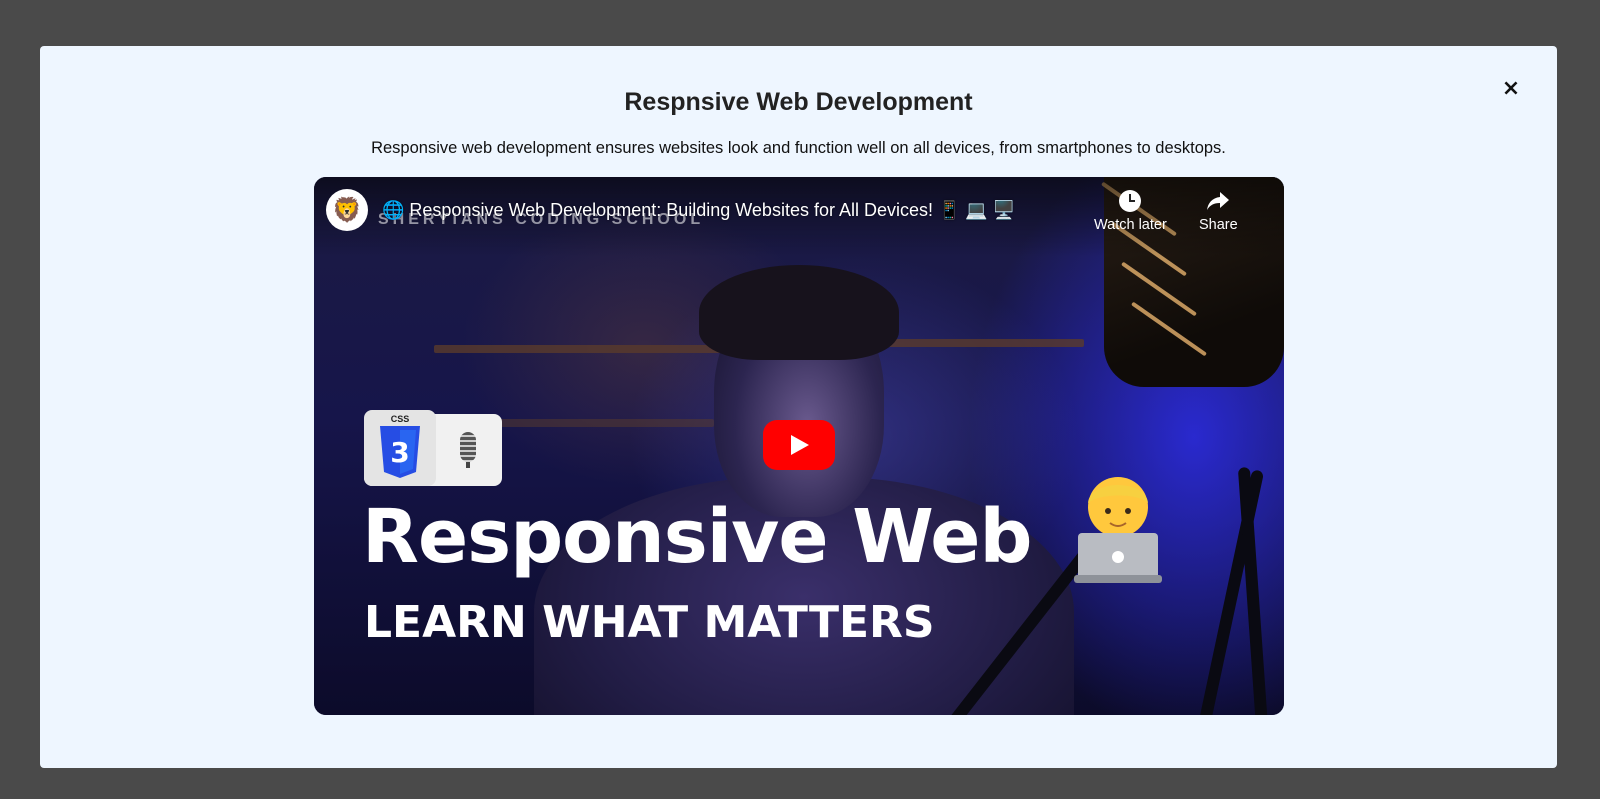  What do you see at coordinates (347, 210) in the screenshot?
I see `channel-avatar: 🦁` at bounding box center [347, 210].